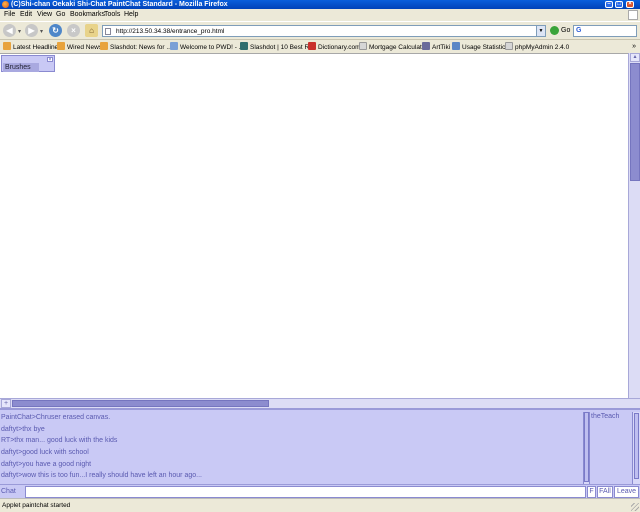 Image resolution: width=640 pixels, height=512 pixels. I want to click on url-dropdown-icon: ▼, so click(540, 31).